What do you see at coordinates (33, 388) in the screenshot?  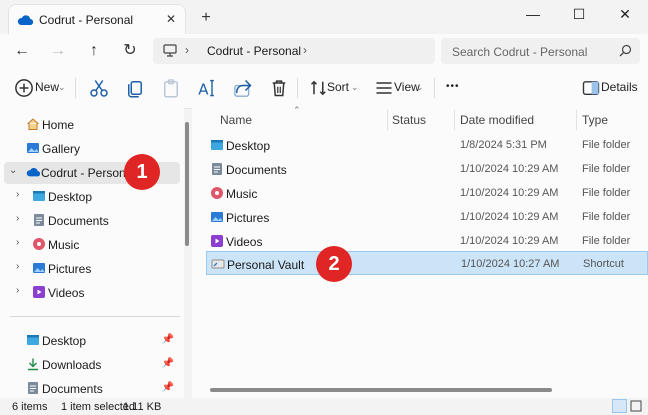 I see `documents-icon` at bounding box center [33, 388].